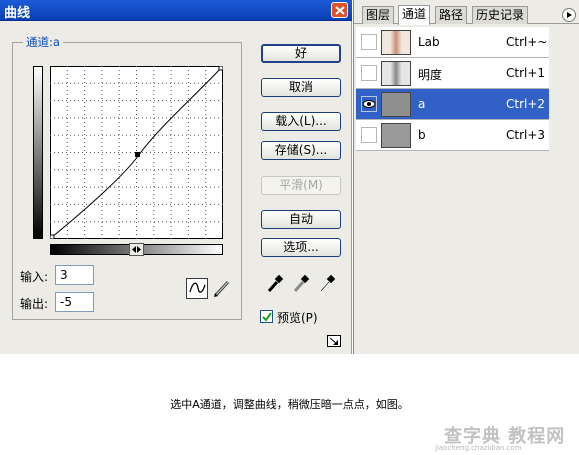 The width and height of the screenshot is (579, 455). I want to click on watermark-url: jiaocheng.chazidian.com, so click(478, 448).